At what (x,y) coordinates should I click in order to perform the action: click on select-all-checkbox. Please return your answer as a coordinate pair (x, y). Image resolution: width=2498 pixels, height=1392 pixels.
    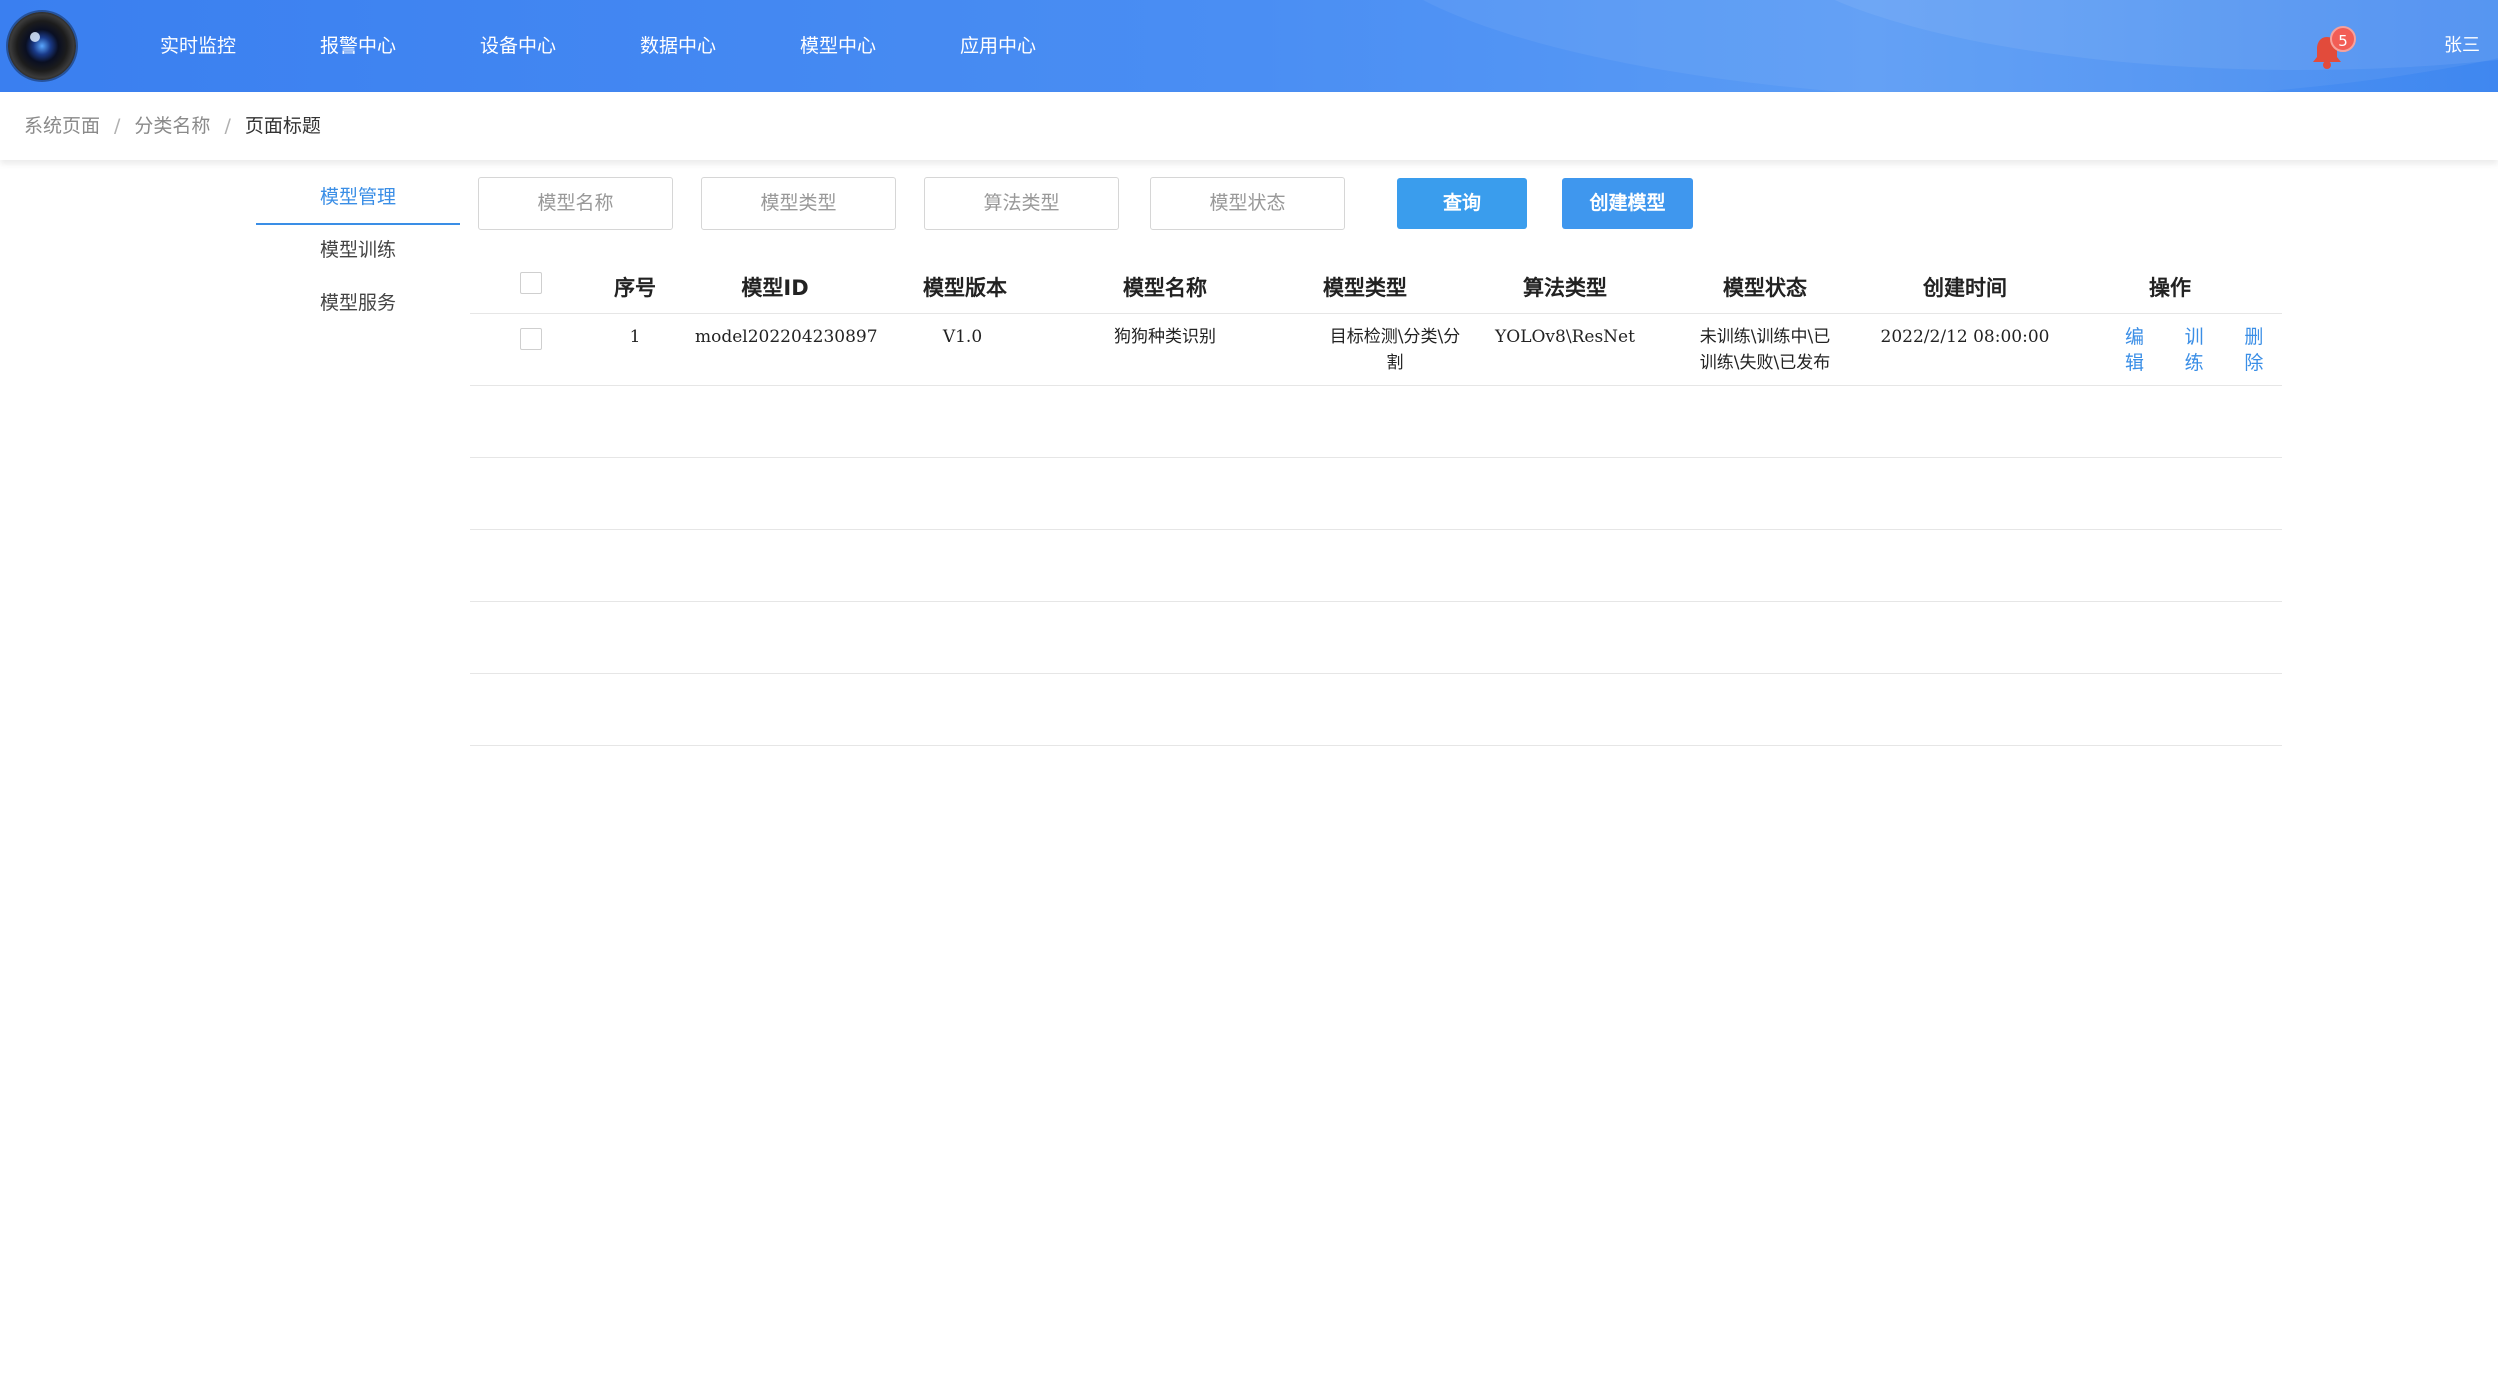
    Looking at the image, I should click on (531, 283).